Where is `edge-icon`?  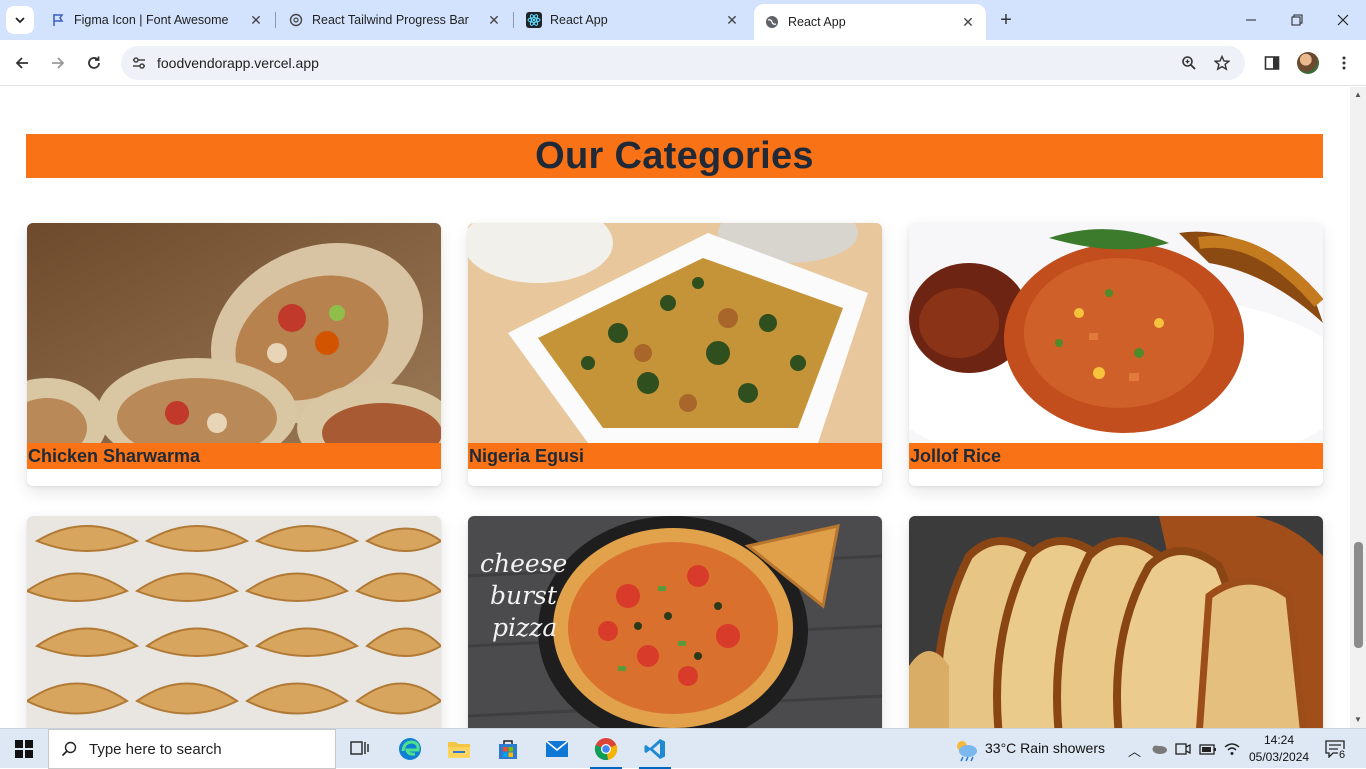 edge-icon is located at coordinates (410, 749).